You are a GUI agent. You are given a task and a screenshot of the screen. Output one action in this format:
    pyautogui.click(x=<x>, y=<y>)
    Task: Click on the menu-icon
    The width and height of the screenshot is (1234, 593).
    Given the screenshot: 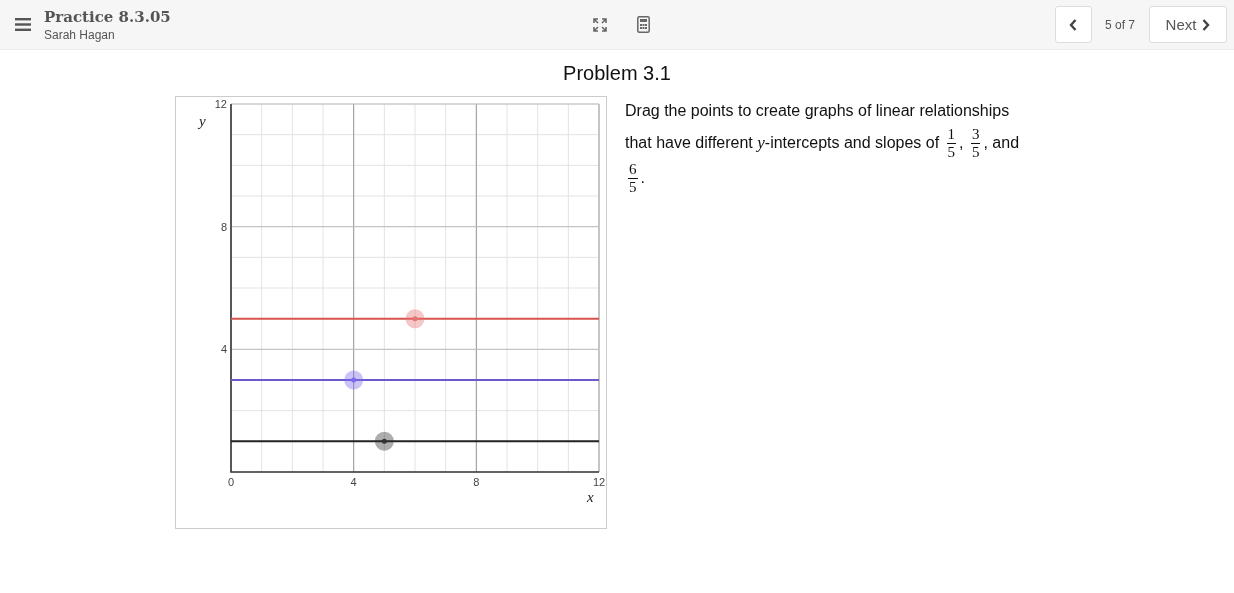 What is the action you would take?
    pyautogui.click(x=23, y=24)
    